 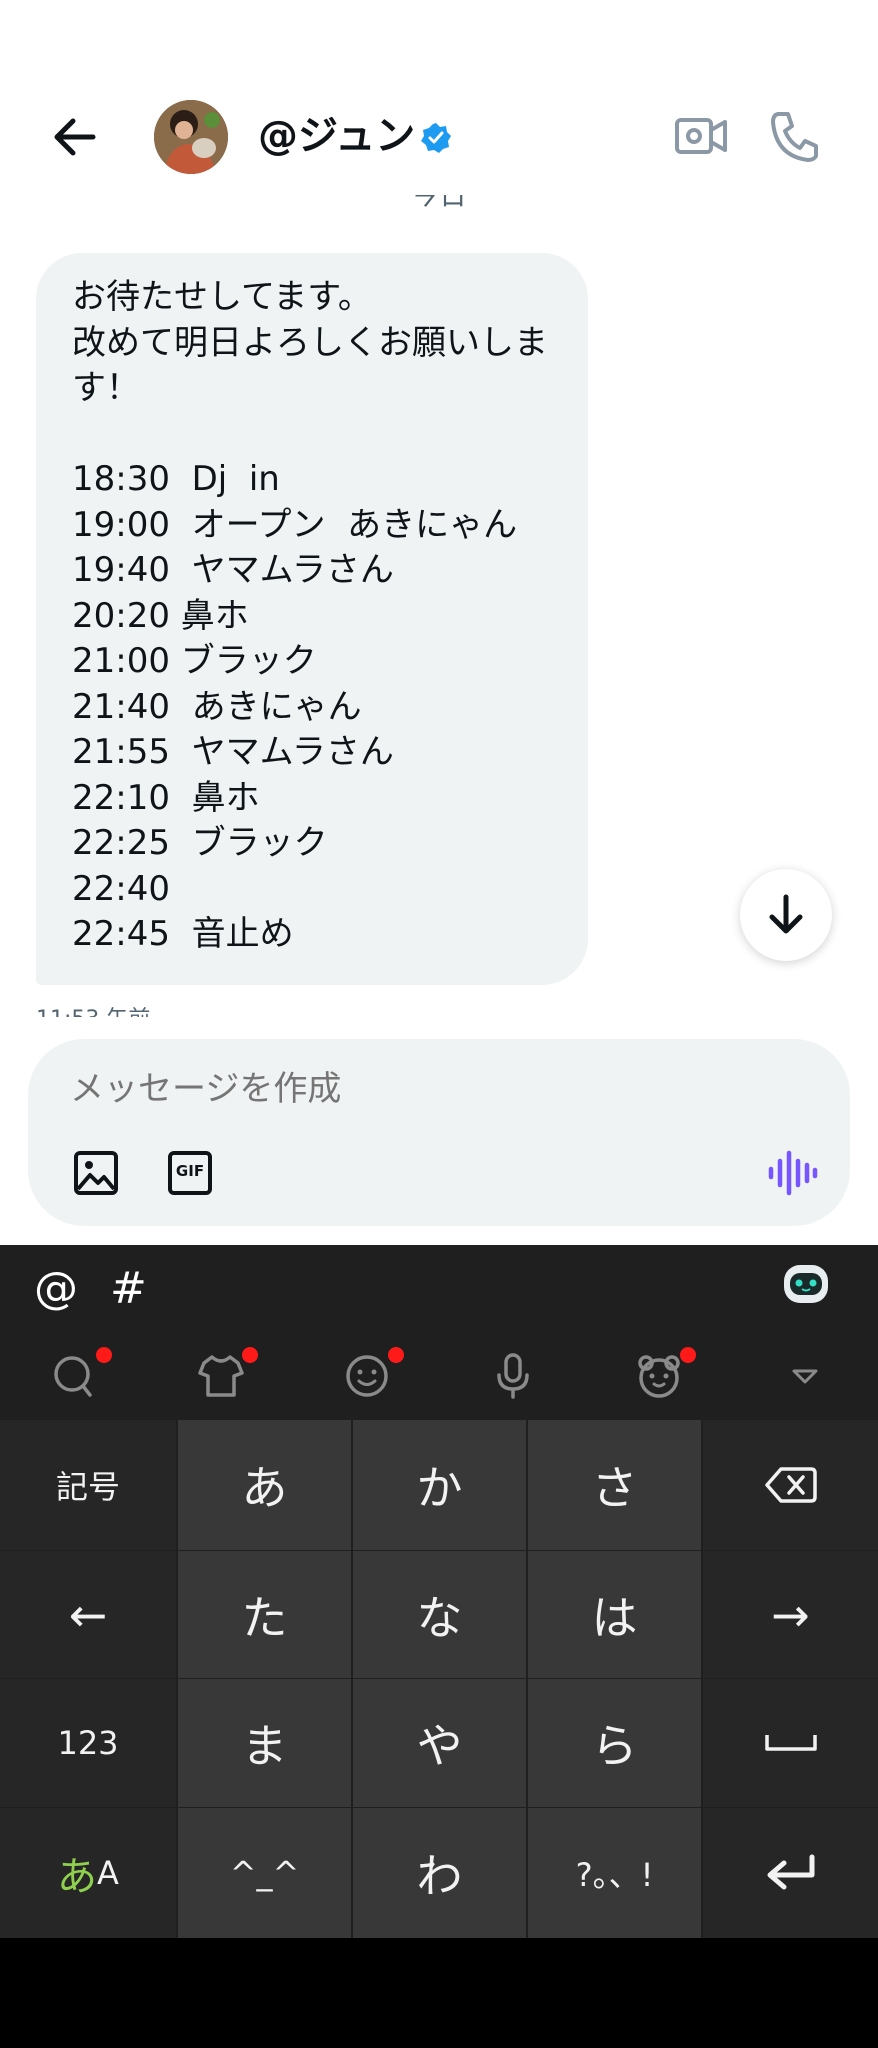 I want to click on emoji-tool-button, so click(x=373, y=1374).